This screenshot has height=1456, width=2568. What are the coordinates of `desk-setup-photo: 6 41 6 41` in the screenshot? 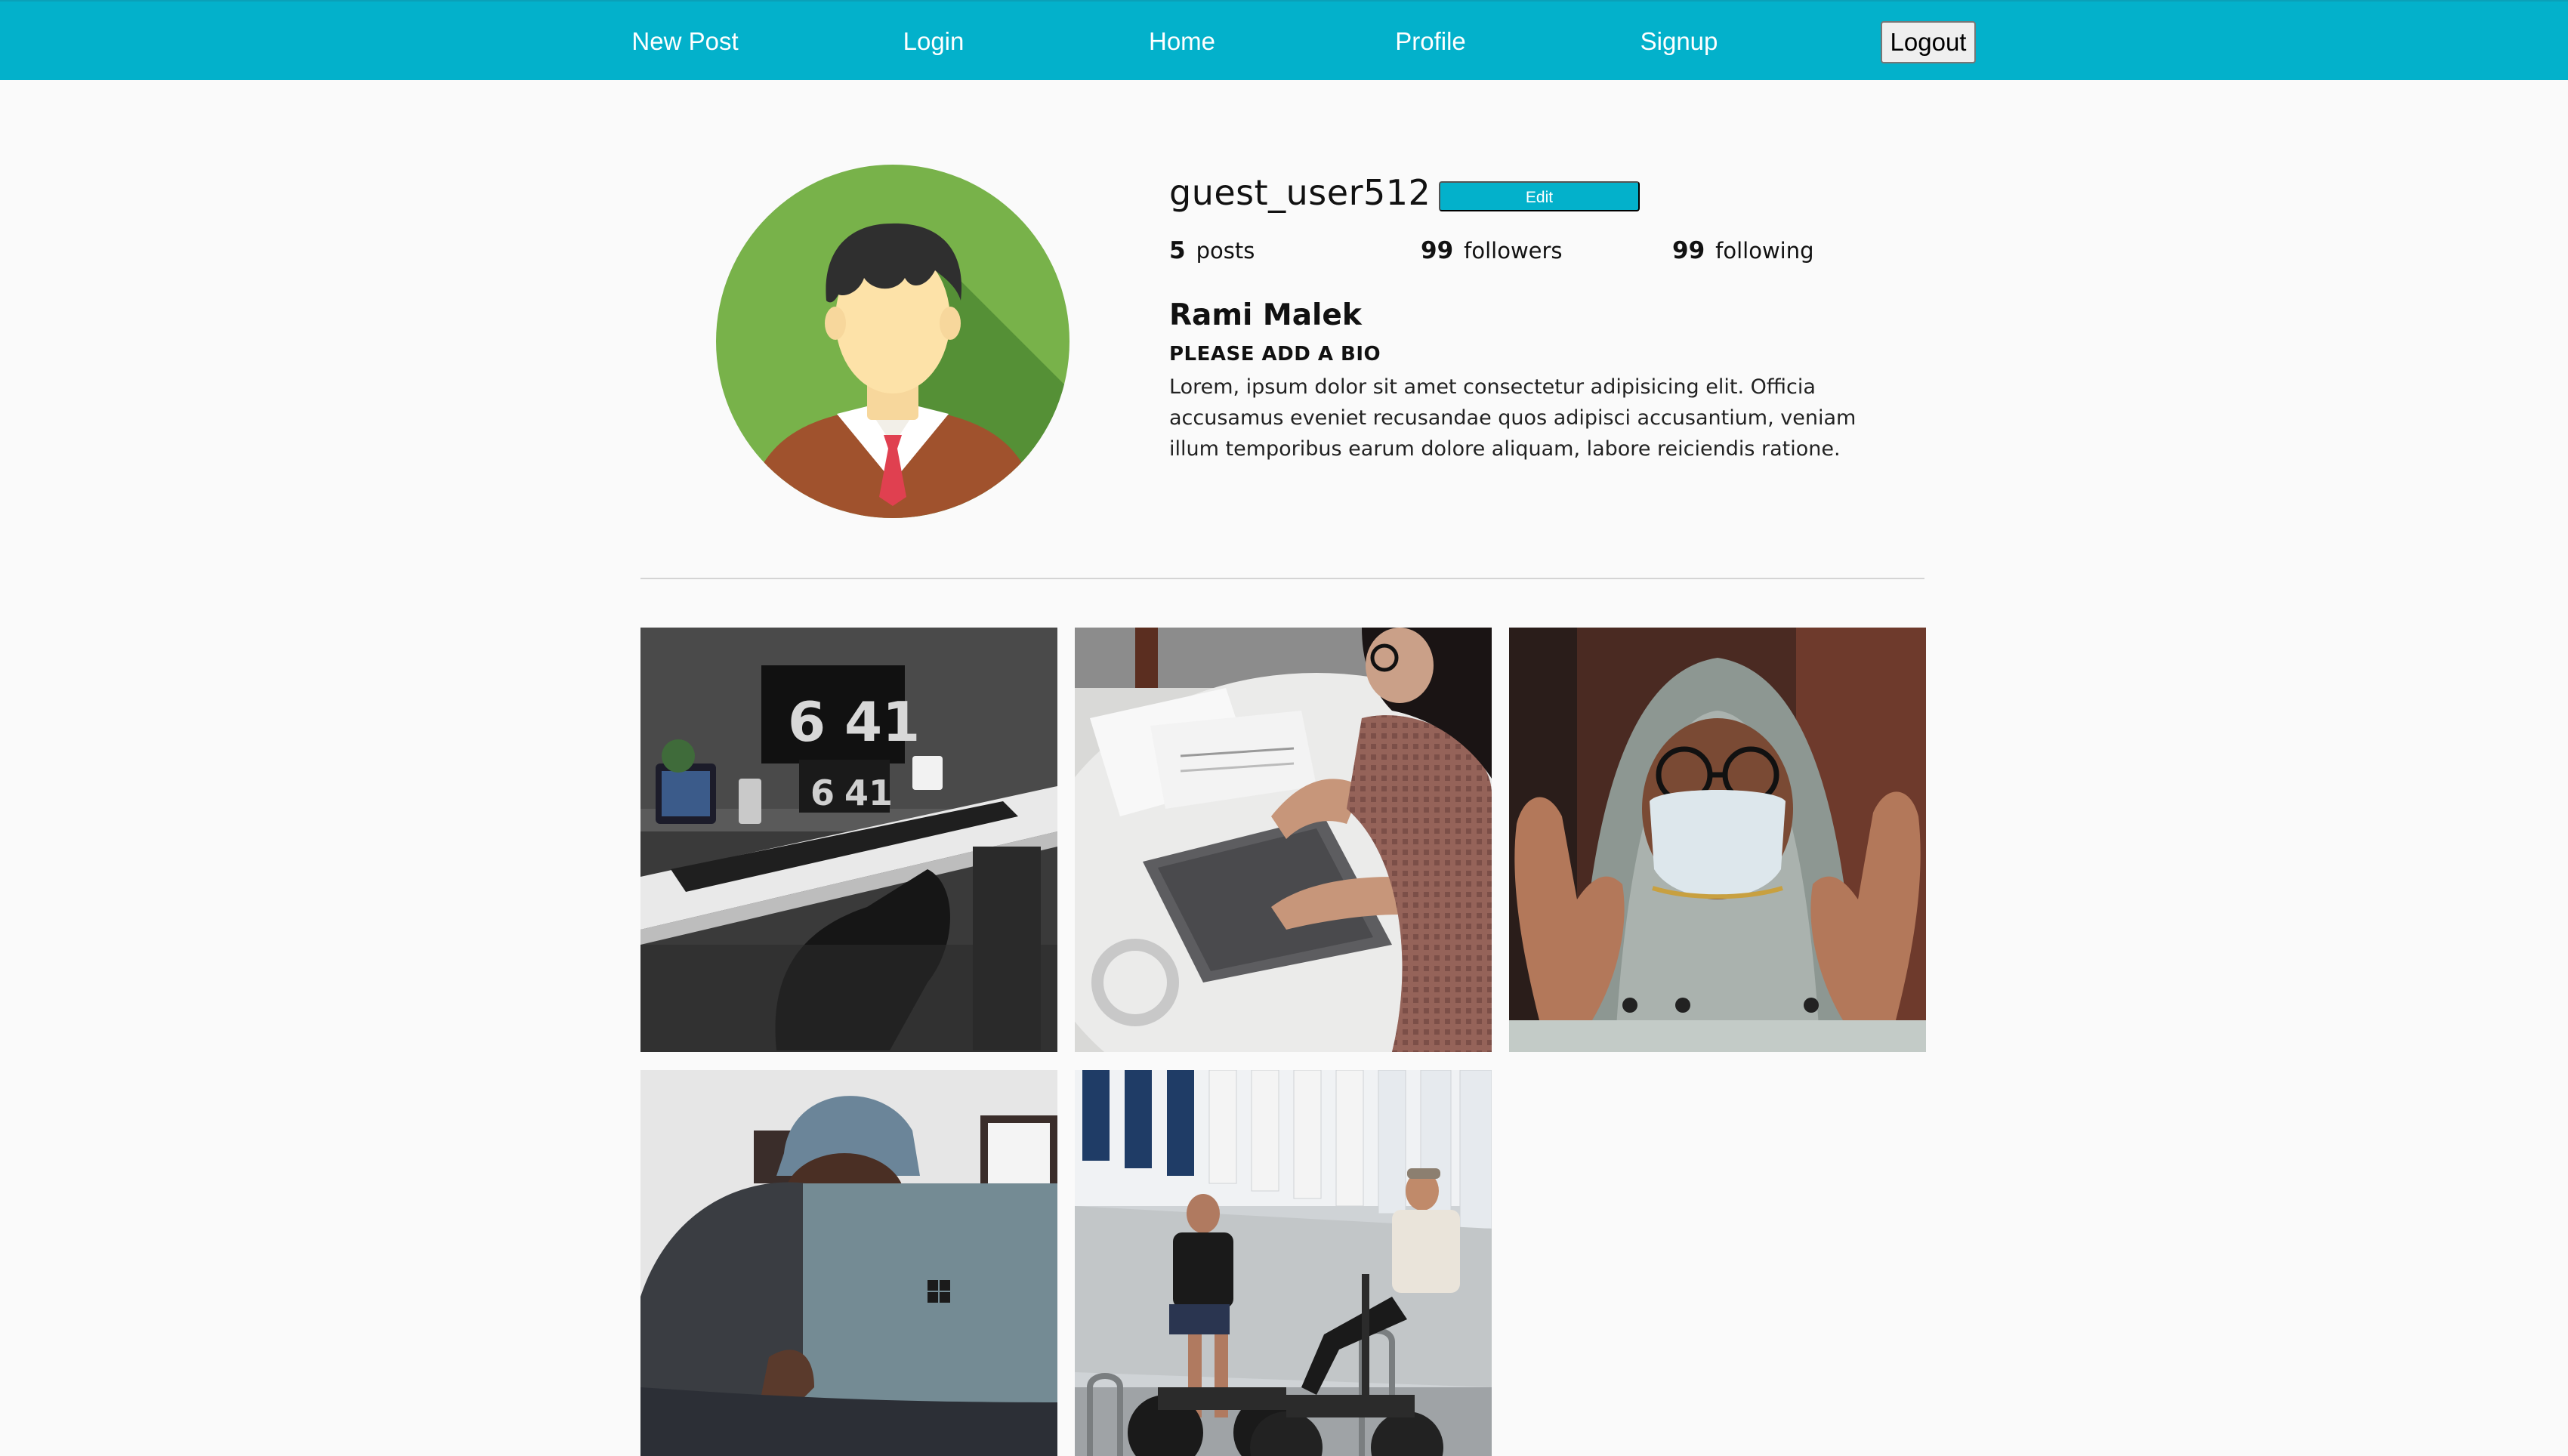 It's located at (848, 840).